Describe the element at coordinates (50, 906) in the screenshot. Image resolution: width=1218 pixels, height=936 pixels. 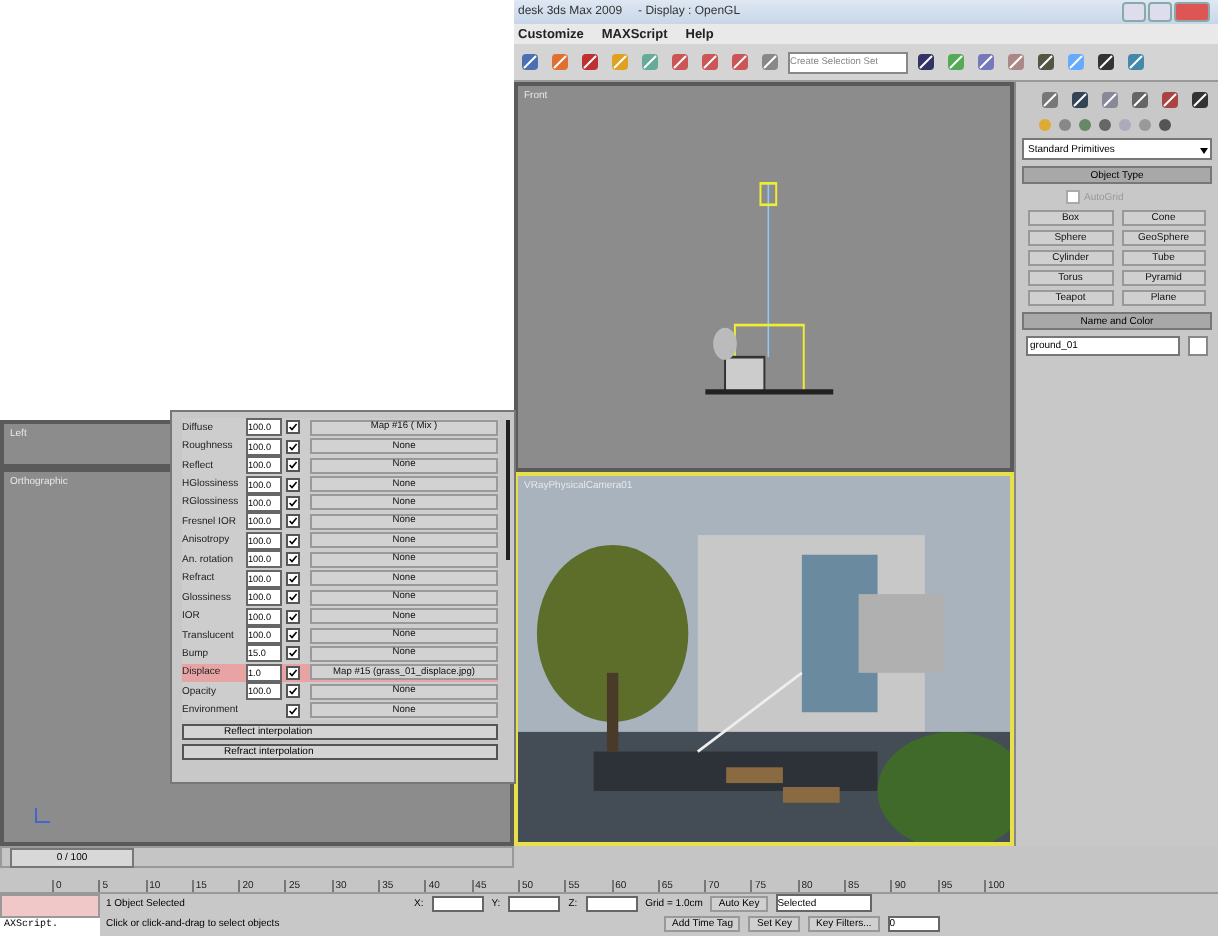
I see `listener-field` at that location.